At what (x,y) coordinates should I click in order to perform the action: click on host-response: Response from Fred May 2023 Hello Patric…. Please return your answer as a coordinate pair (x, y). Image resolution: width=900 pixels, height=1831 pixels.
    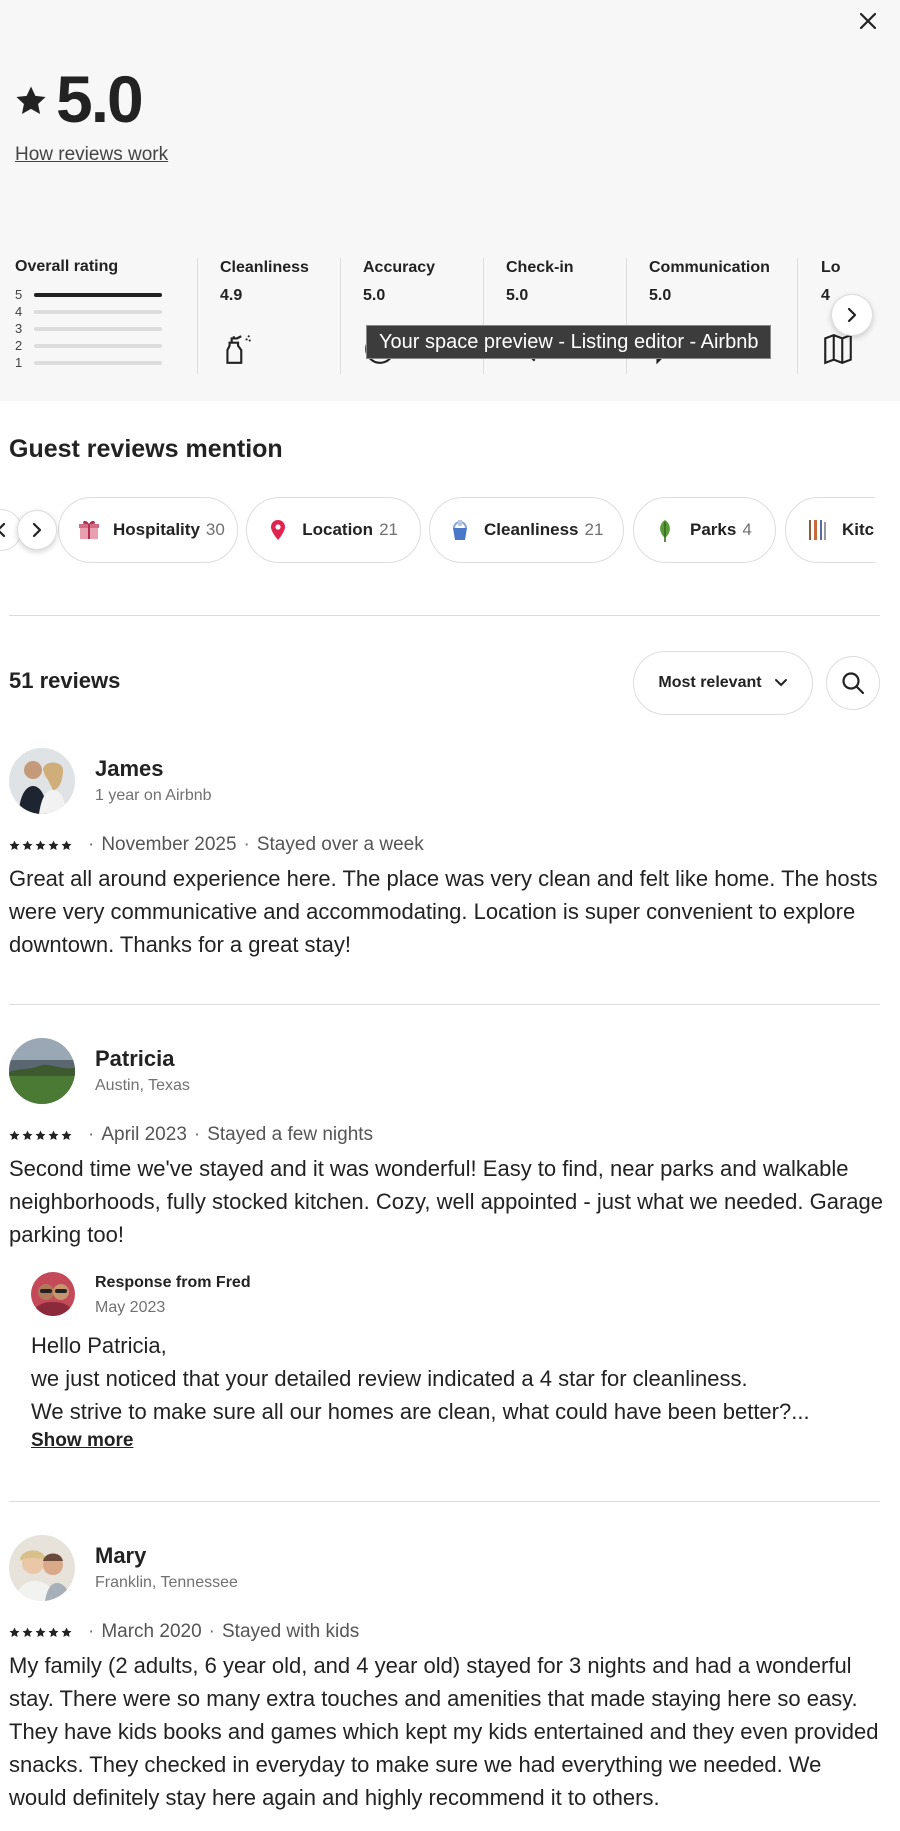
    Looking at the image, I should click on (457, 1372).